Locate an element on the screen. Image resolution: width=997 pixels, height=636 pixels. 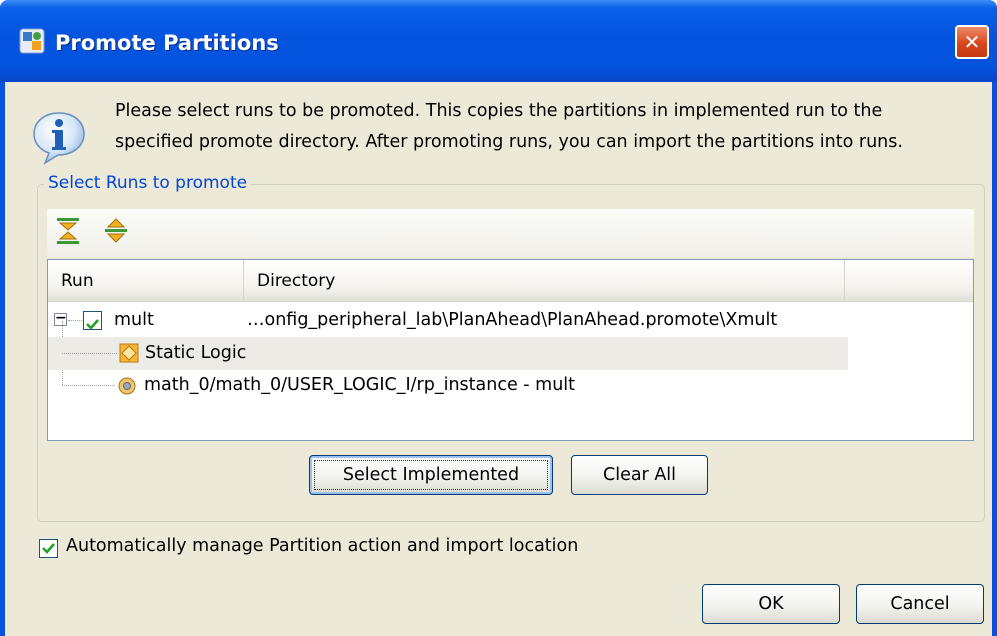
info-icon is located at coordinates (59, 138).